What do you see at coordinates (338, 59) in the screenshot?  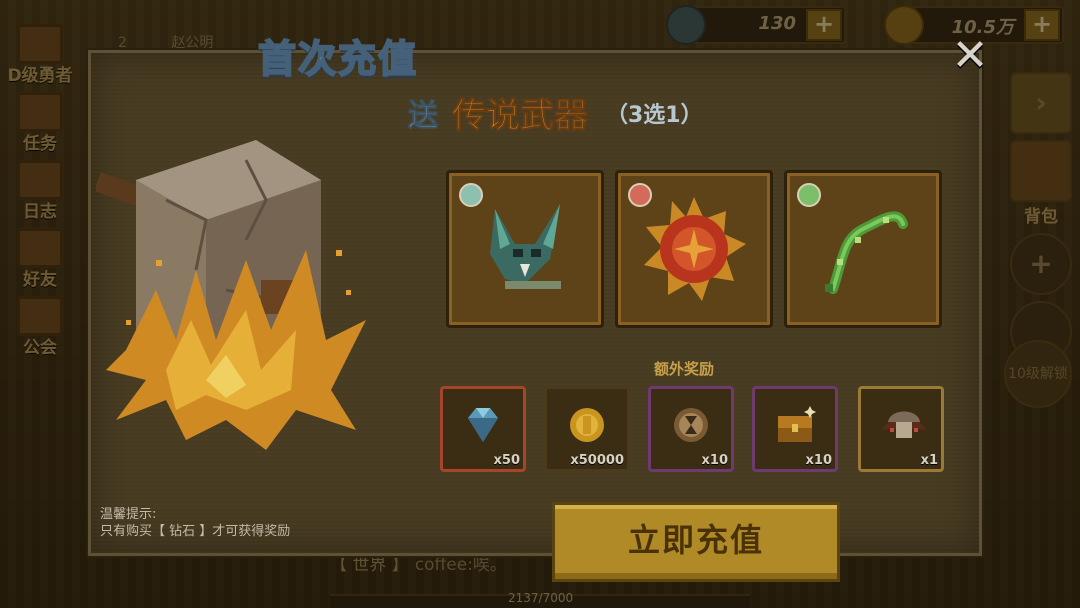 I see `dialog-title: 首次充值` at bounding box center [338, 59].